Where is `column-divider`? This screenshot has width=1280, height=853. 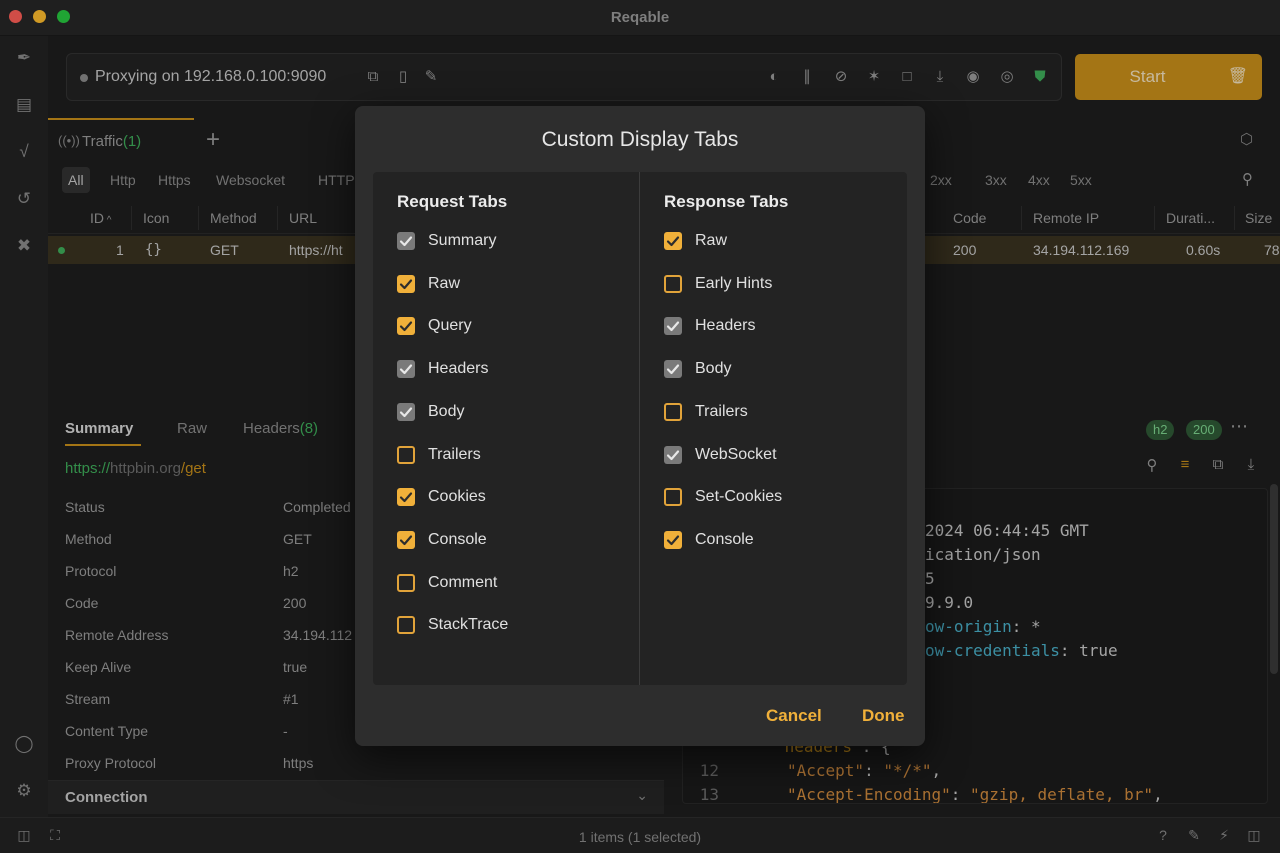 column-divider is located at coordinates (639, 428).